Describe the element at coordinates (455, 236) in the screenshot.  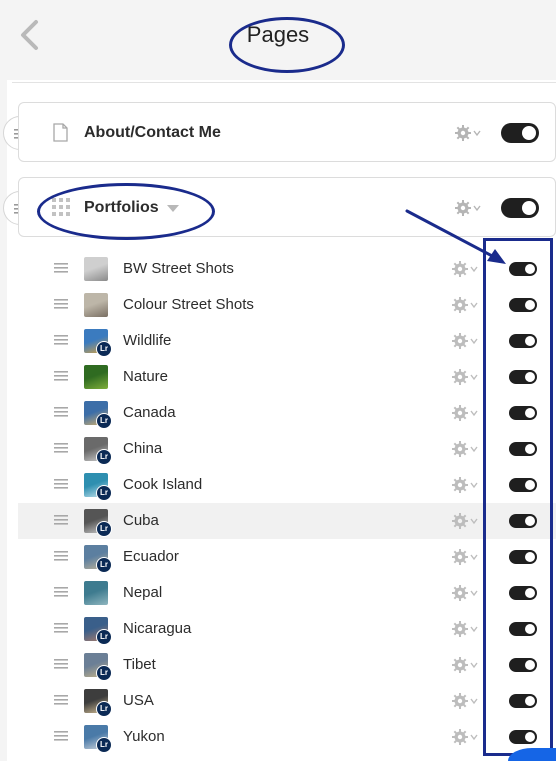
I see `annotation-arrow` at that location.